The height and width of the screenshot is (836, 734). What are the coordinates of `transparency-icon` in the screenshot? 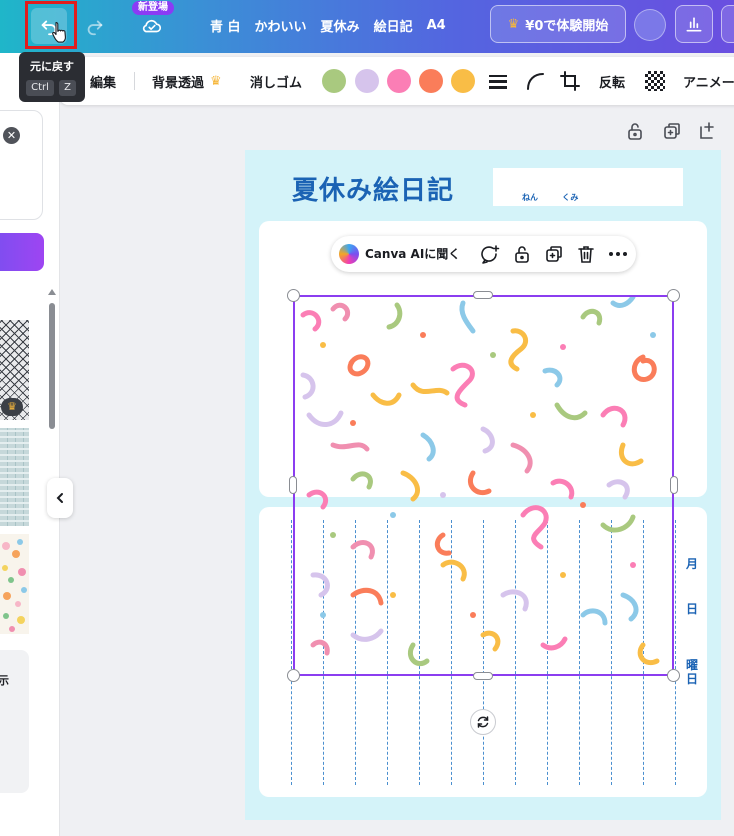 It's located at (655, 81).